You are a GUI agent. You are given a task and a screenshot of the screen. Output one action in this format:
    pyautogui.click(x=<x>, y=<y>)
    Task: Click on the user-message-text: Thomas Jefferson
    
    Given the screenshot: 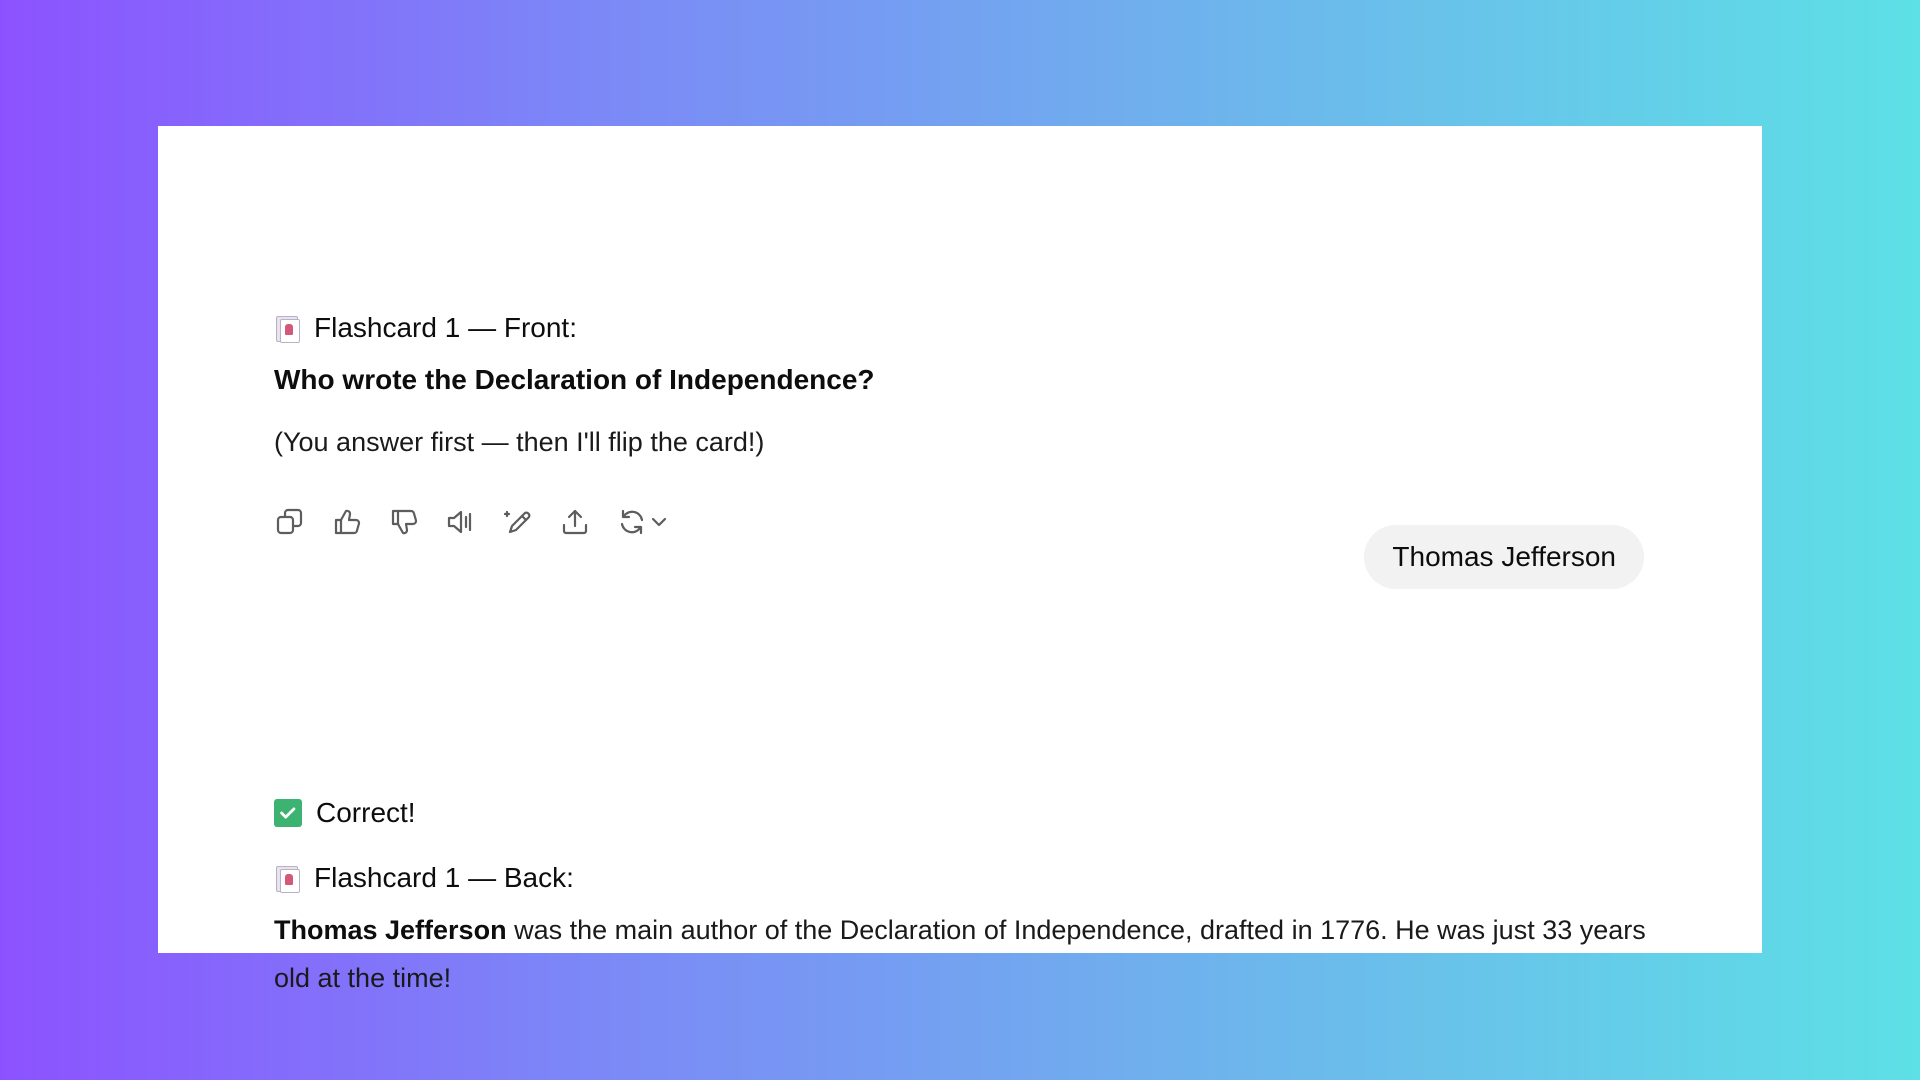 What is the action you would take?
    pyautogui.click(x=1504, y=556)
    